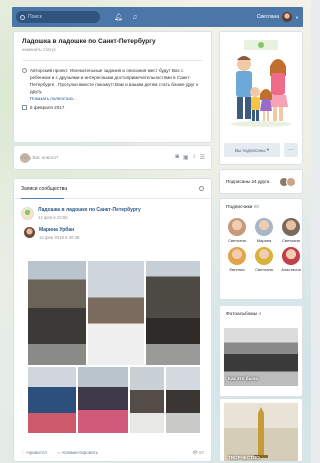 This screenshot has width=320, height=463. Describe the element at coordinates (39, 157) in the screenshot. I see `new-post-placeholder: Что у Вас нового?` at that location.